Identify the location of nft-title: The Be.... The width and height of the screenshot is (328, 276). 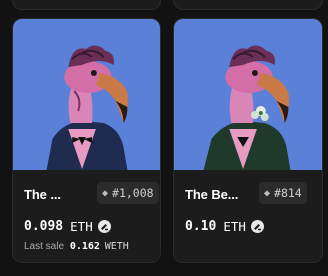
(211, 194).